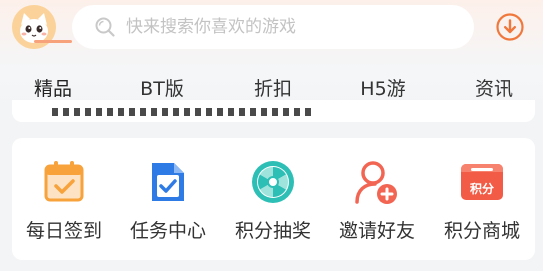 The height and width of the screenshot is (271, 543). What do you see at coordinates (481, 231) in the screenshot?
I see `quick-action-label: 积分商城` at bounding box center [481, 231].